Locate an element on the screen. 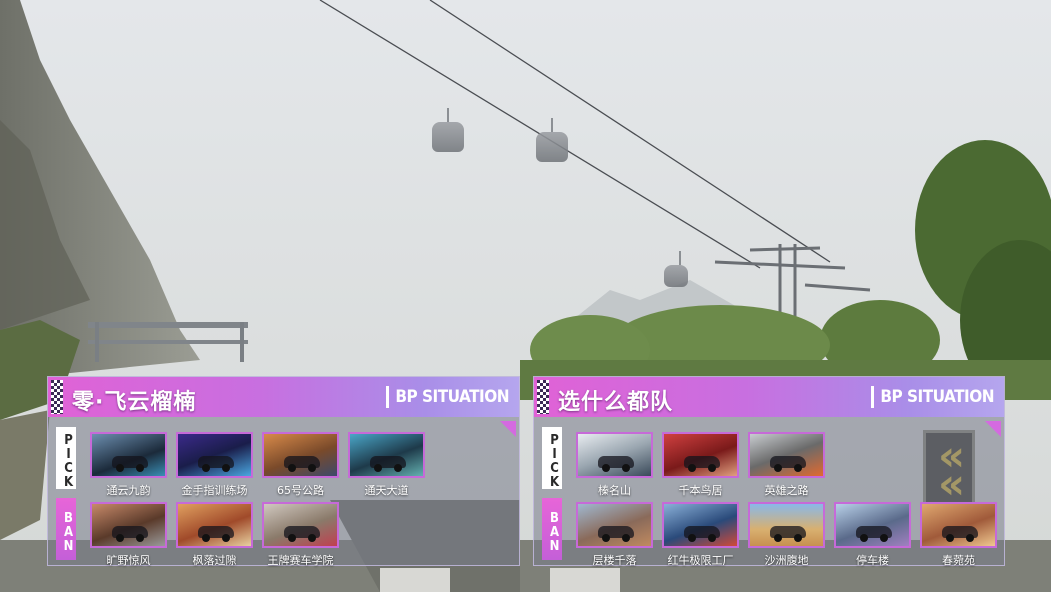 The image size is (1051, 592). map-name: 春菀苑 is located at coordinates (958, 560).